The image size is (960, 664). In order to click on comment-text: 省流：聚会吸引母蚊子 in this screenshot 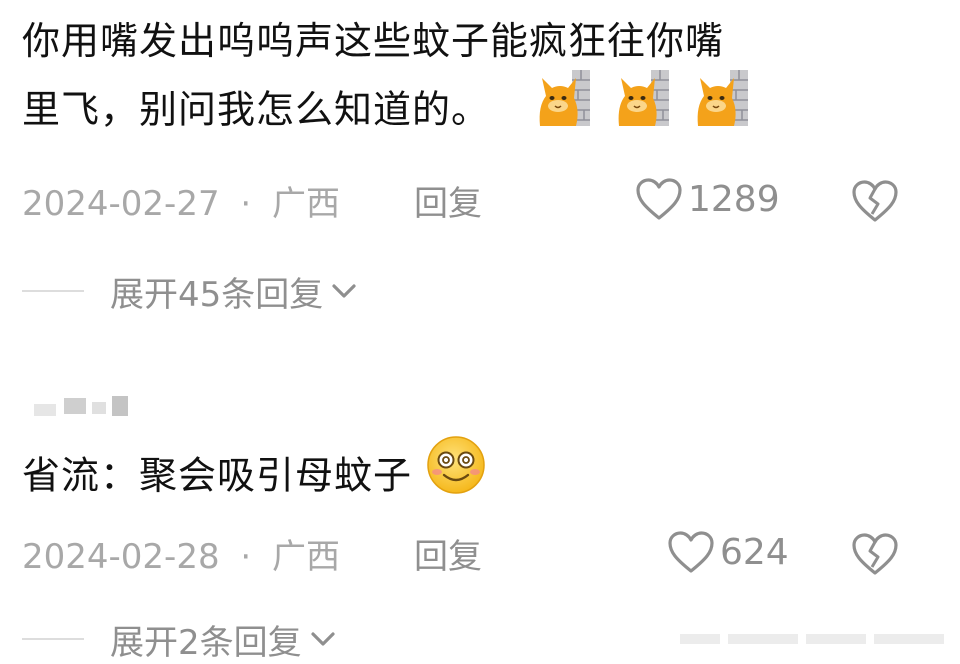, I will do `click(471, 477)`.